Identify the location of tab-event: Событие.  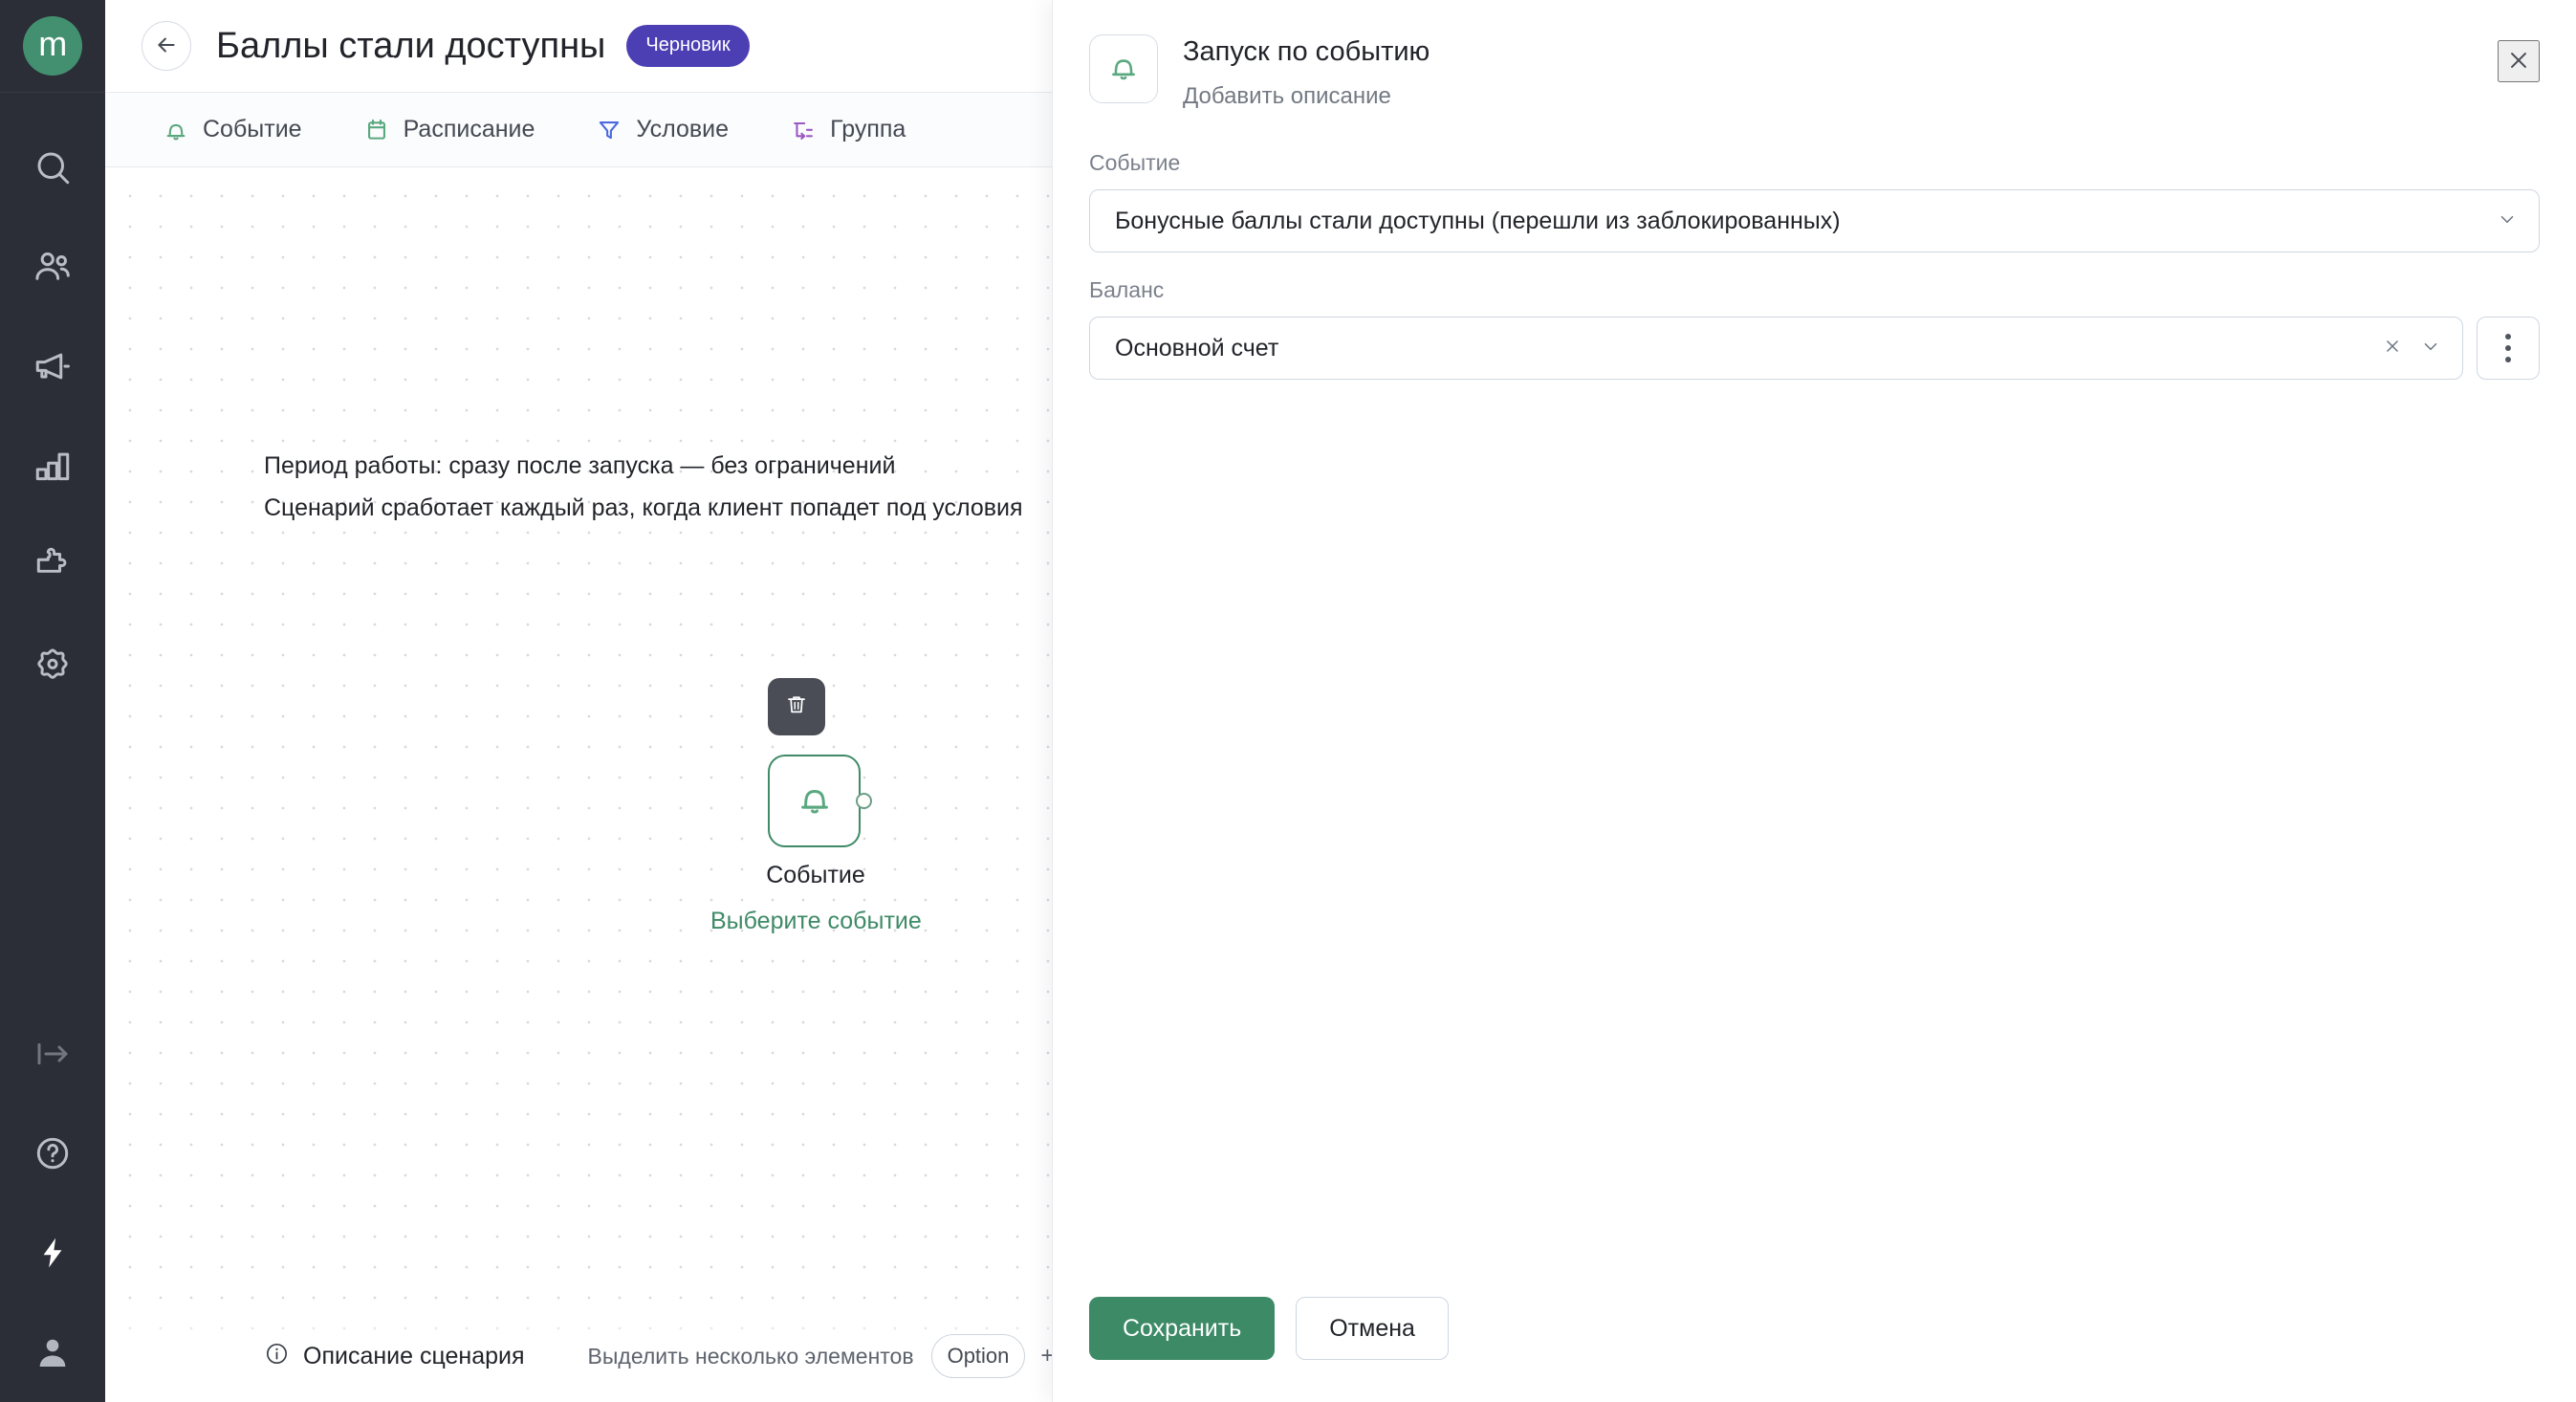
(232, 130).